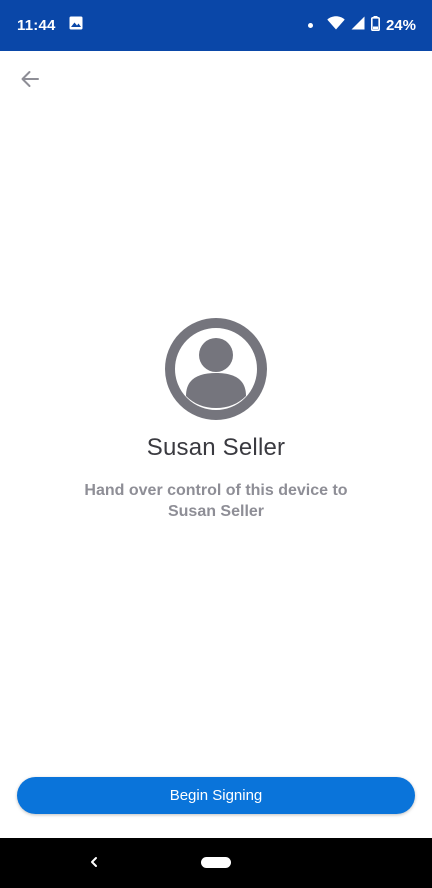 The height and width of the screenshot is (888, 432). Describe the element at coordinates (375, 25) in the screenshot. I see `battery-icon` at that location.